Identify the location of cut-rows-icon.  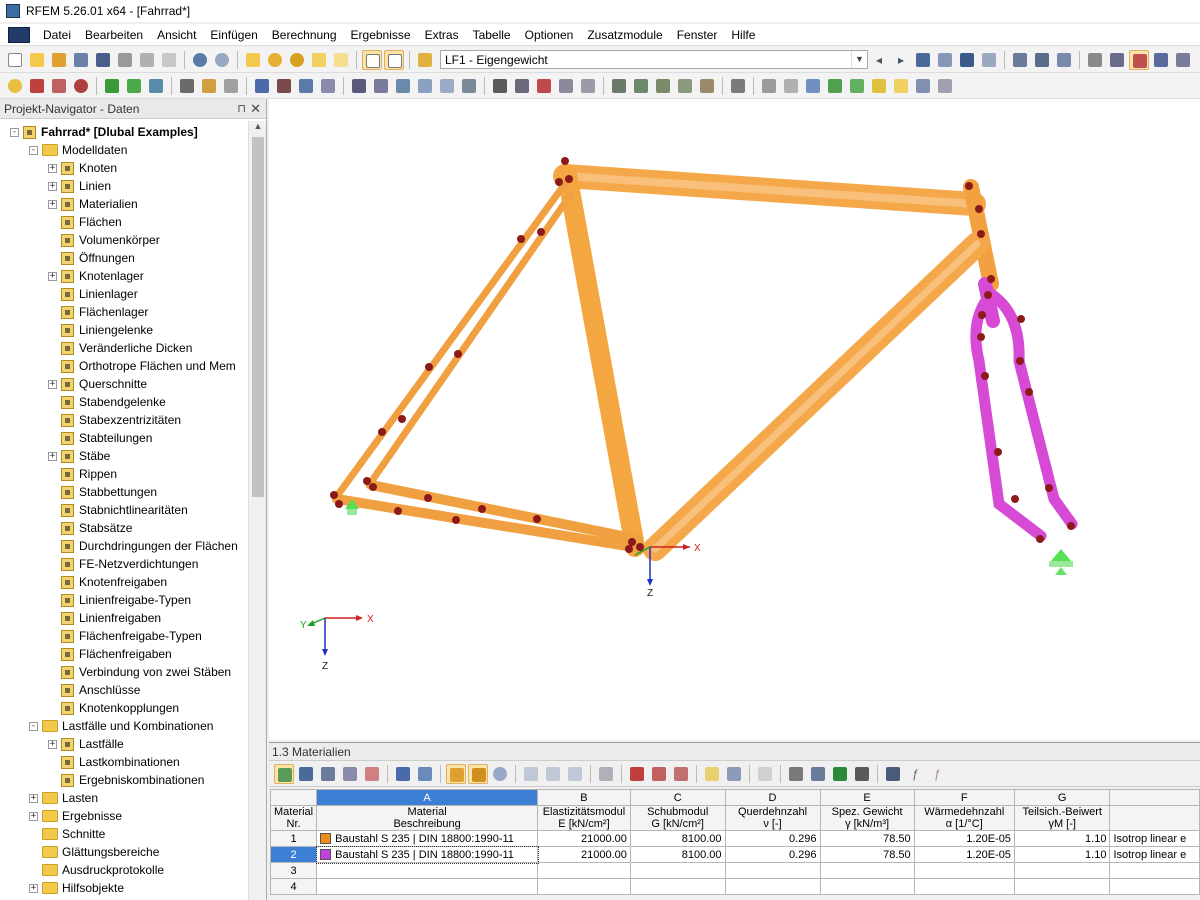
(637, 774).